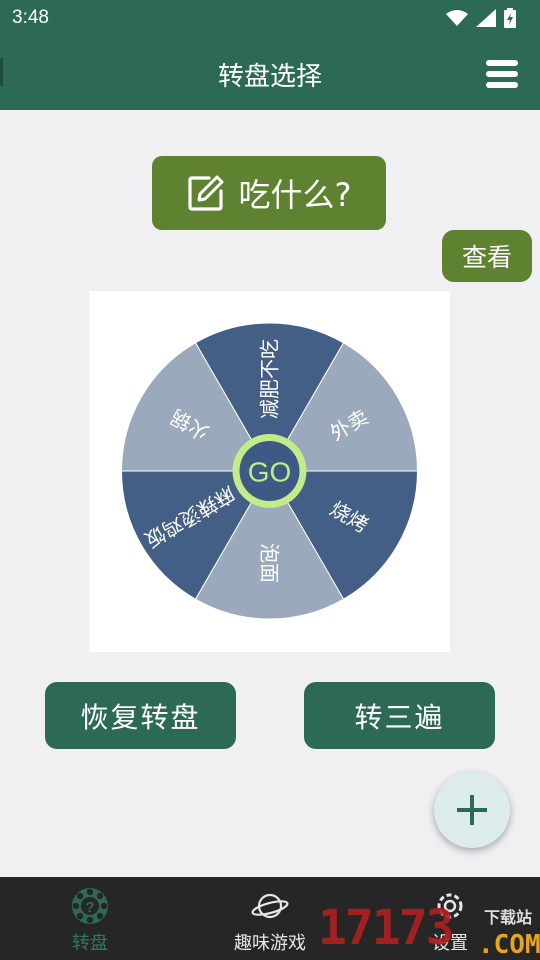  Describe the element at coordinates (270, 18) in the screenshot. I see `status-bar: 3:48` at that location.